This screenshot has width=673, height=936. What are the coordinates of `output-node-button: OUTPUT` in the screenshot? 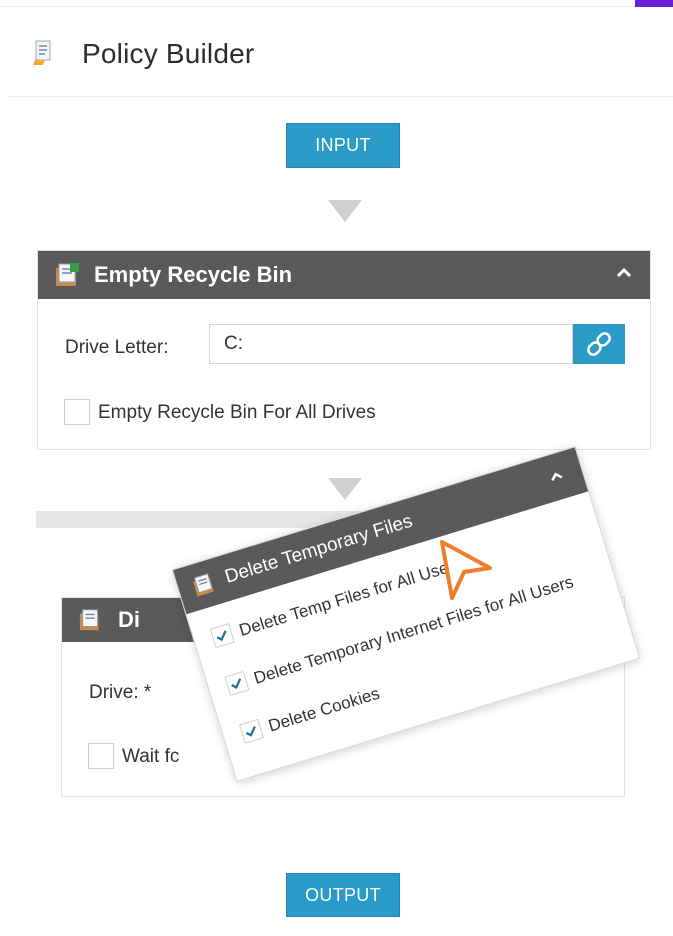 It's located at (343, 895).